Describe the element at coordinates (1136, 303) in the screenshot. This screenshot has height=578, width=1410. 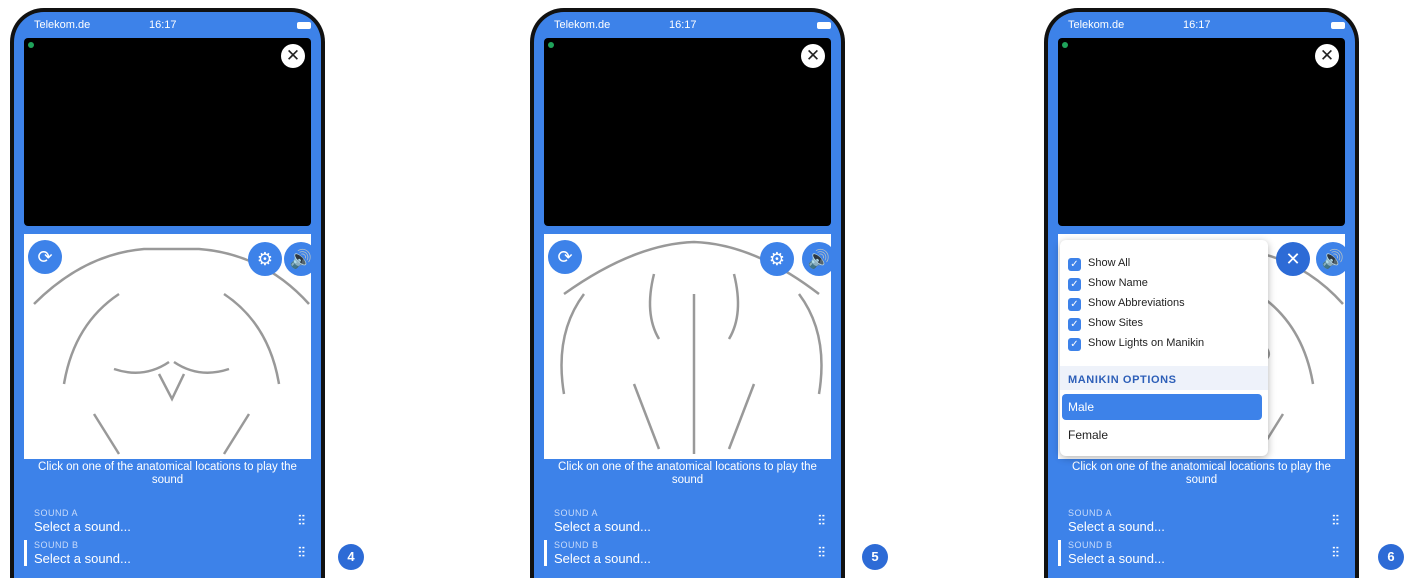
I see `menu-item-label: Show Abbreviations` at that location.